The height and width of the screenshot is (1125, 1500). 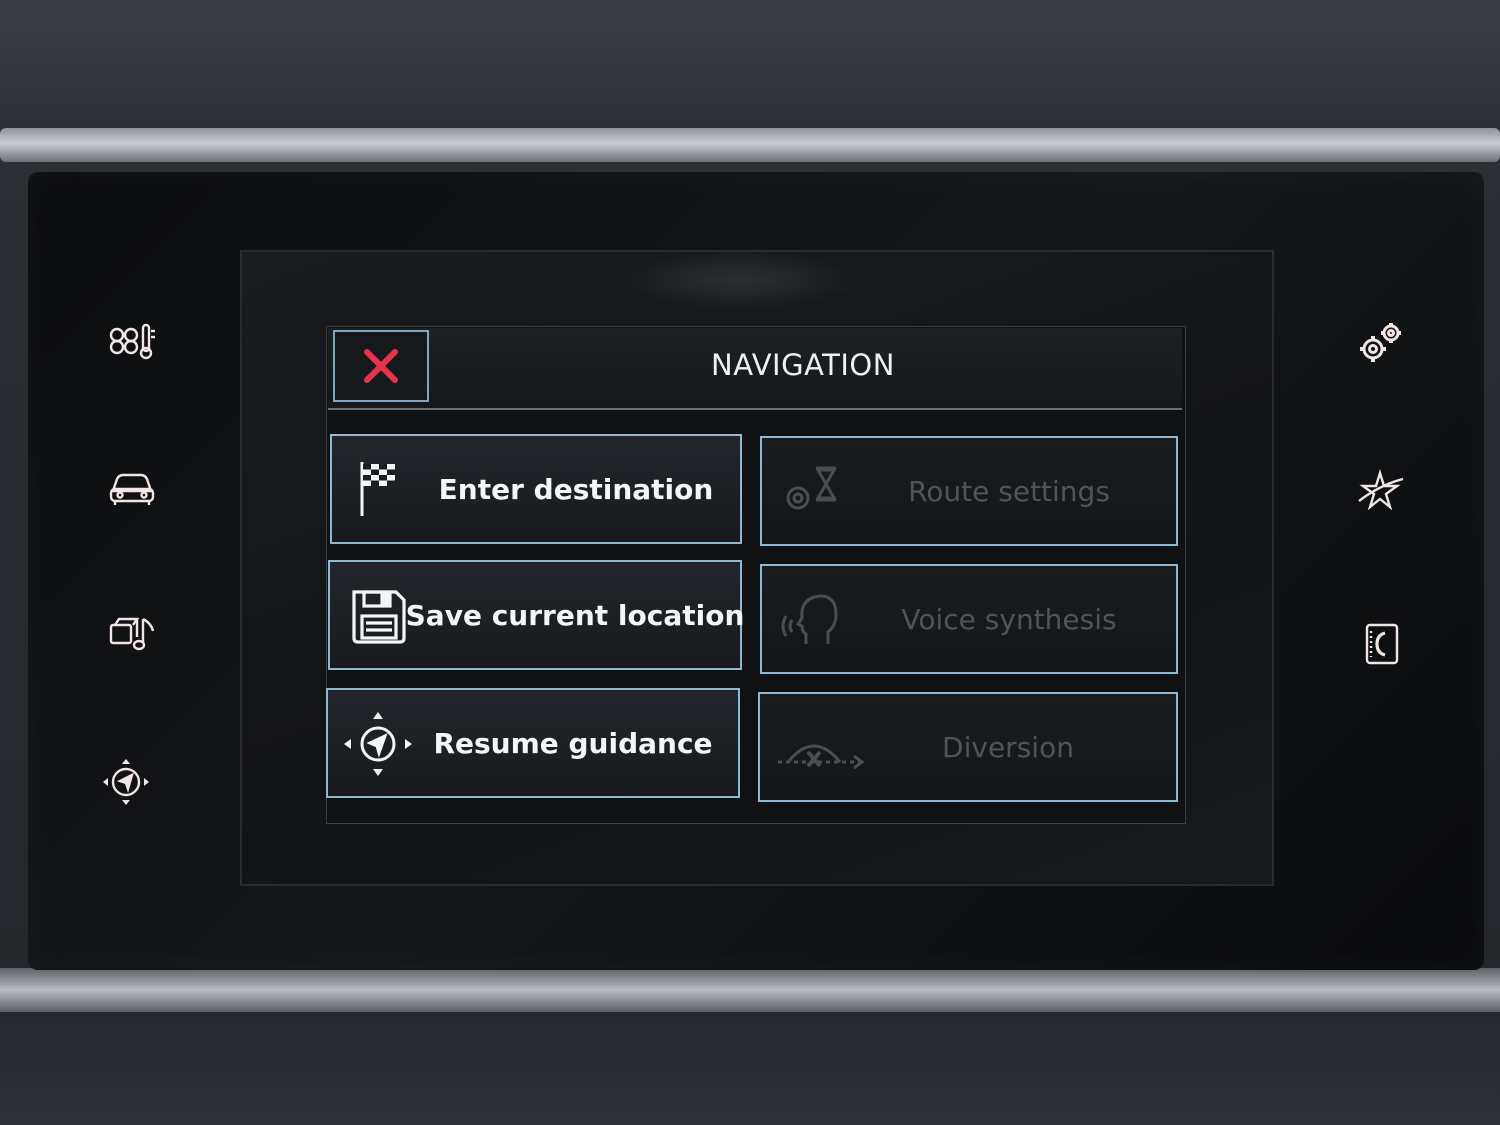 What do you see at coordinates (576, 489) in the screenshot?
I see `menu-item-label: Enter destination` at bounding box center [576, 489].